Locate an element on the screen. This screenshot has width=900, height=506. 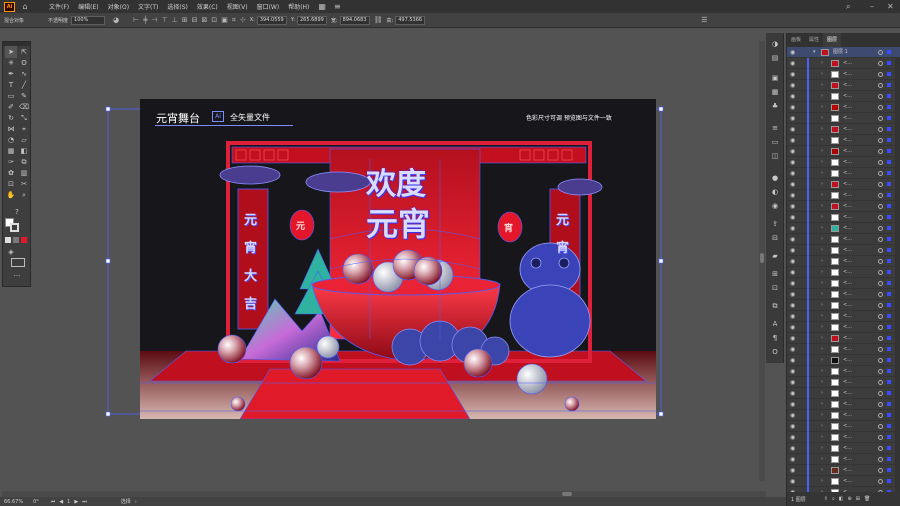
collect-export-icon: ⇪ is located at coordinates (826, 499).